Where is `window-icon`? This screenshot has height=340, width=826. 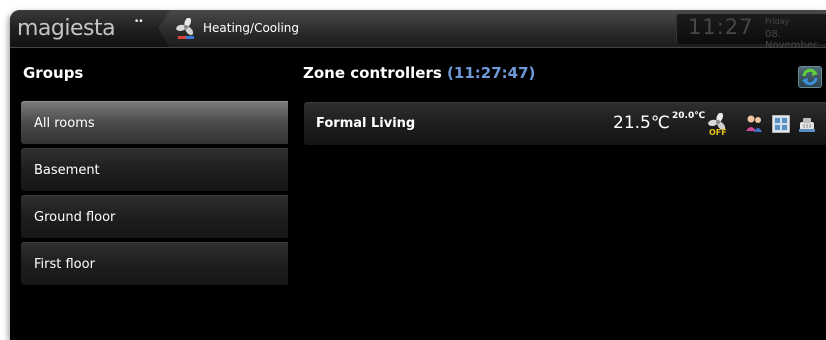 window-icon is located at coordinates (781, 124).